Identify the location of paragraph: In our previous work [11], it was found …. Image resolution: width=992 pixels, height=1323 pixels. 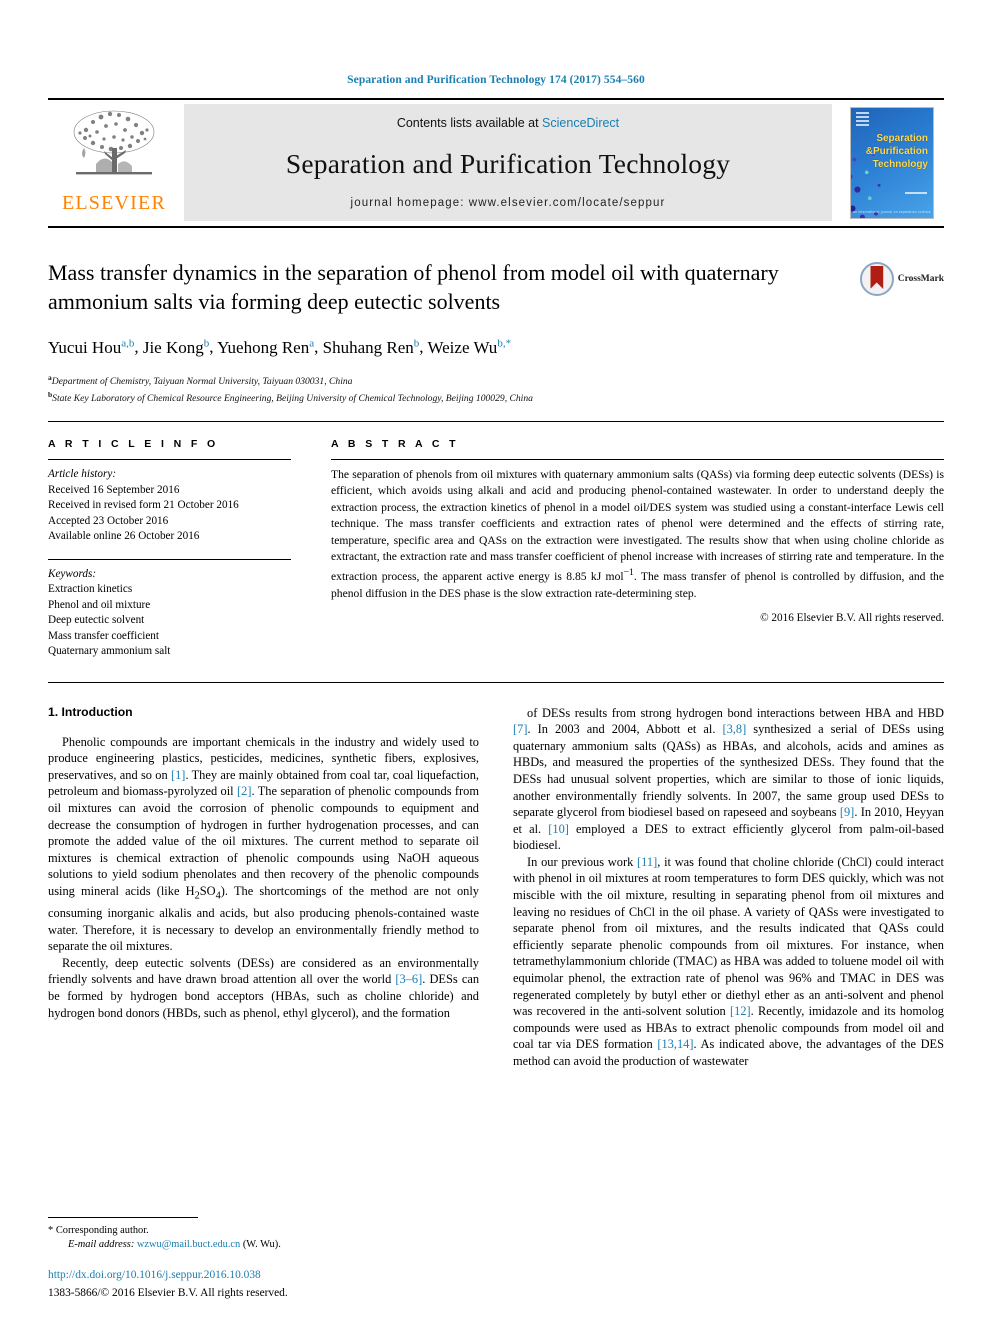
(729, 961).